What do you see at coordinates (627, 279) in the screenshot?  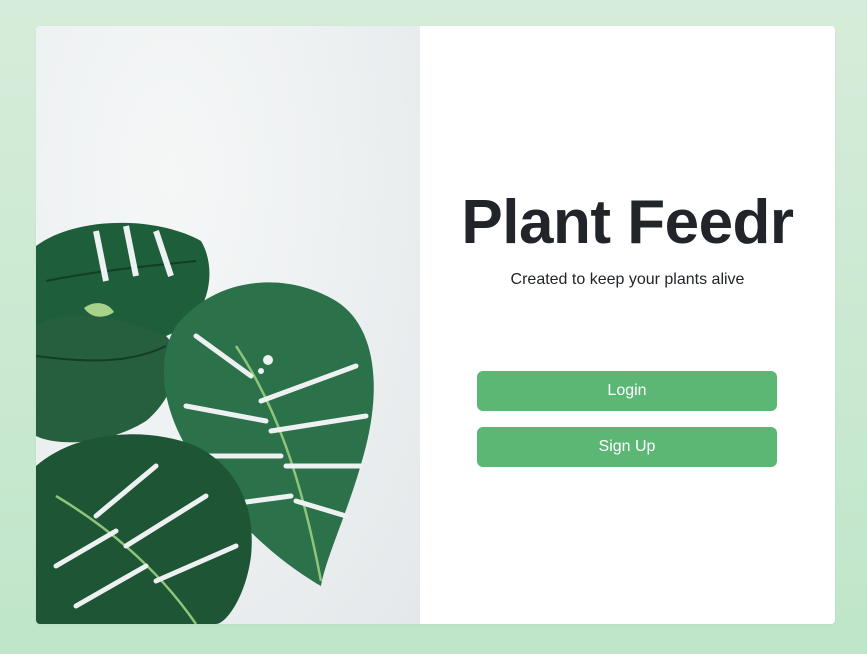 I see `app-tagline: Created to keep your plants alive` at bounding box center [627, 279].